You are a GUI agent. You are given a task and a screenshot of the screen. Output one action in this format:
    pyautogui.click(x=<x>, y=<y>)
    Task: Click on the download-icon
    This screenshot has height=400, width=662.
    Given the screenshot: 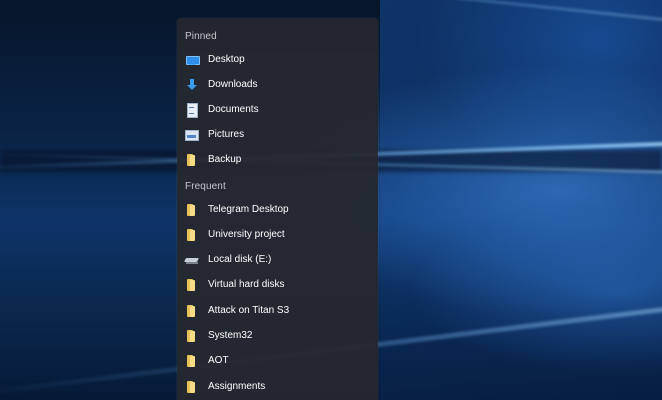 What is the action you would take?
    pyautogui.click(x=192, y=85)
    